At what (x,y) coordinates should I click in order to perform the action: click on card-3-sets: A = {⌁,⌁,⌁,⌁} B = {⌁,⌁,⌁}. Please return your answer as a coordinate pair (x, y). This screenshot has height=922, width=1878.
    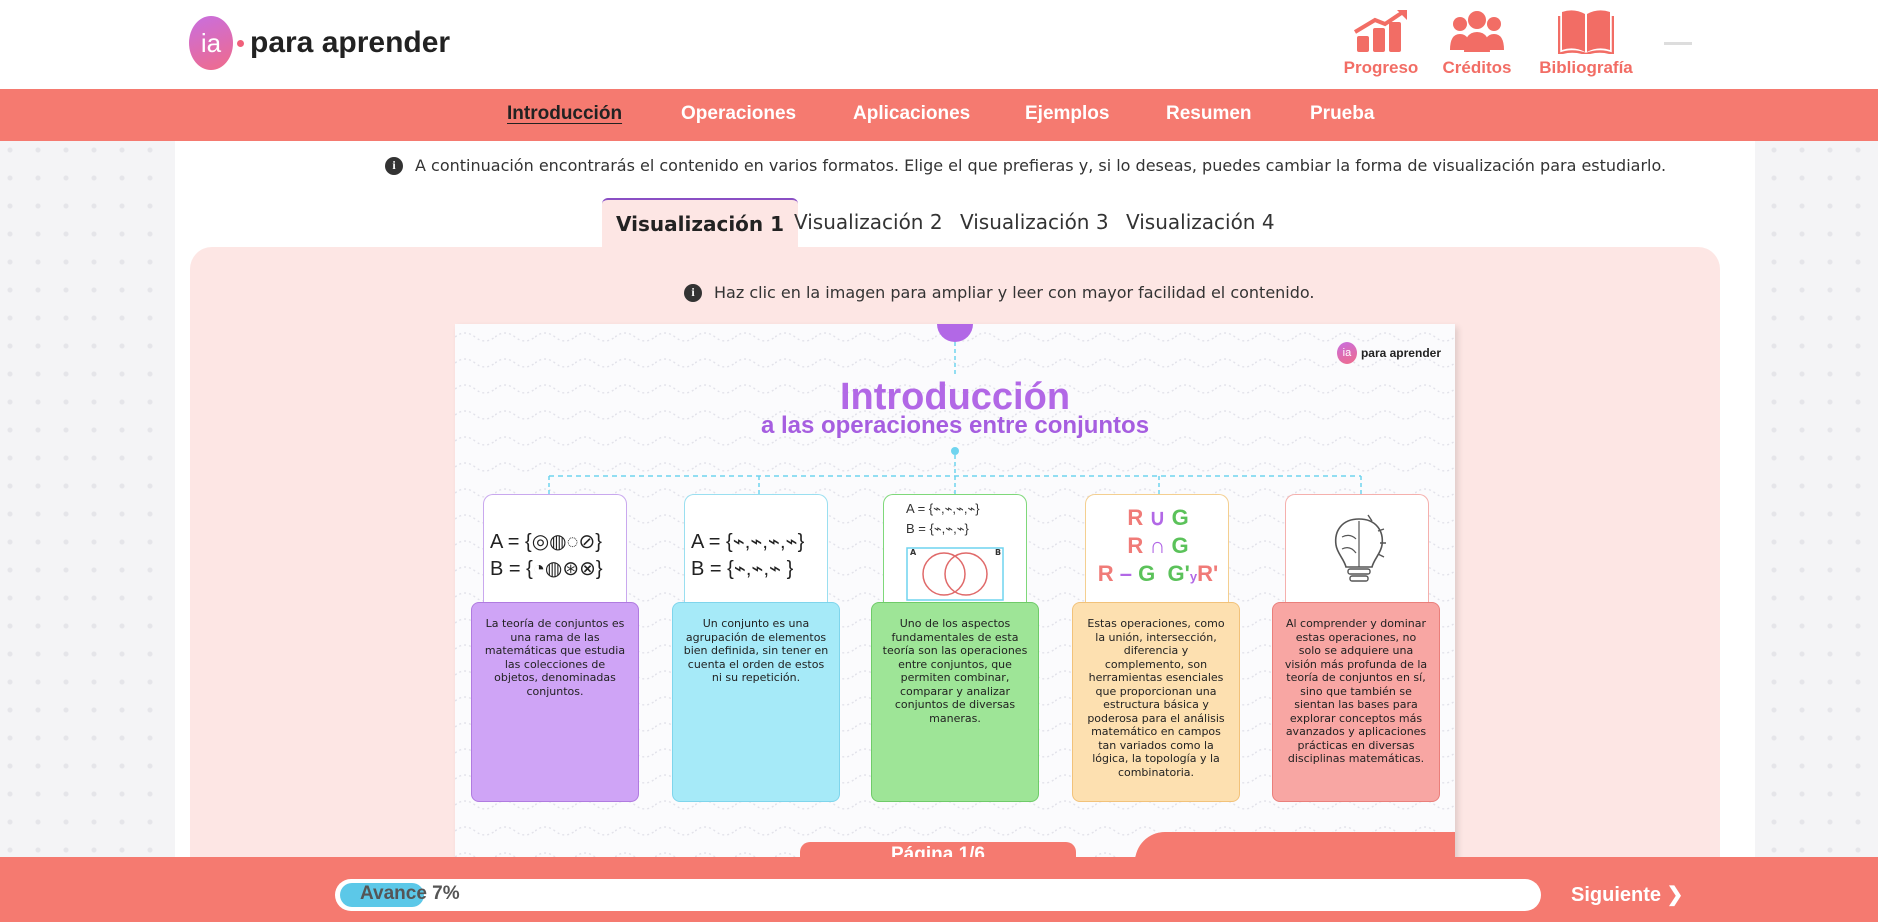
    Looking at the image, I should click on (943, 518).